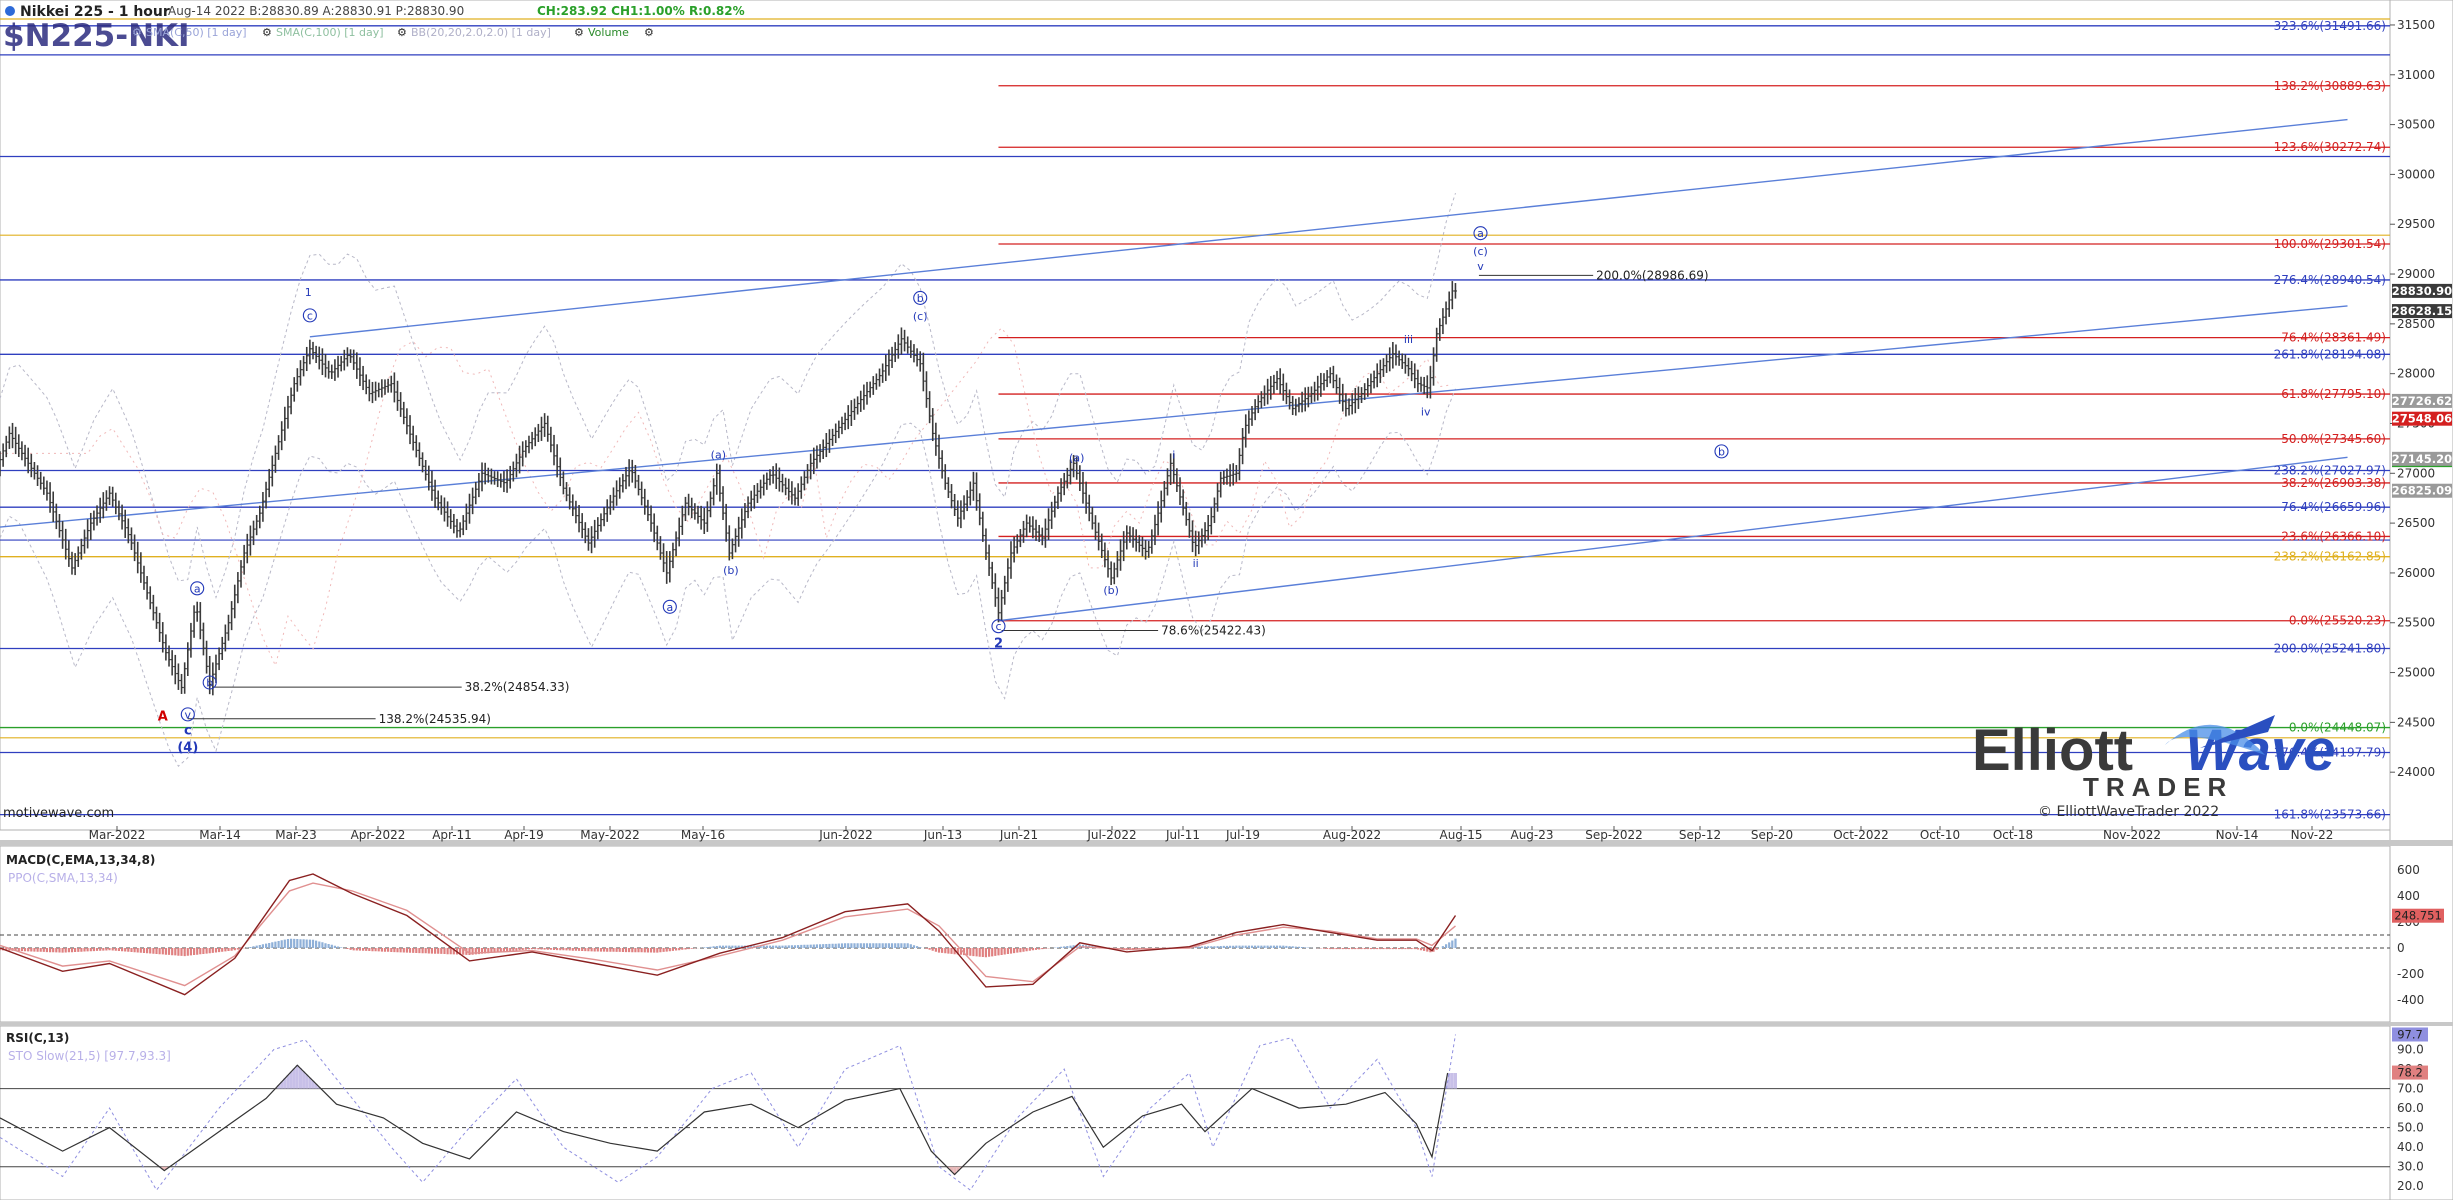  Describe the element at coordinates (481, 32) in the screenshot. I see `study-bb: BB(20,20,2.0,2.0) [1 day]` at that location.